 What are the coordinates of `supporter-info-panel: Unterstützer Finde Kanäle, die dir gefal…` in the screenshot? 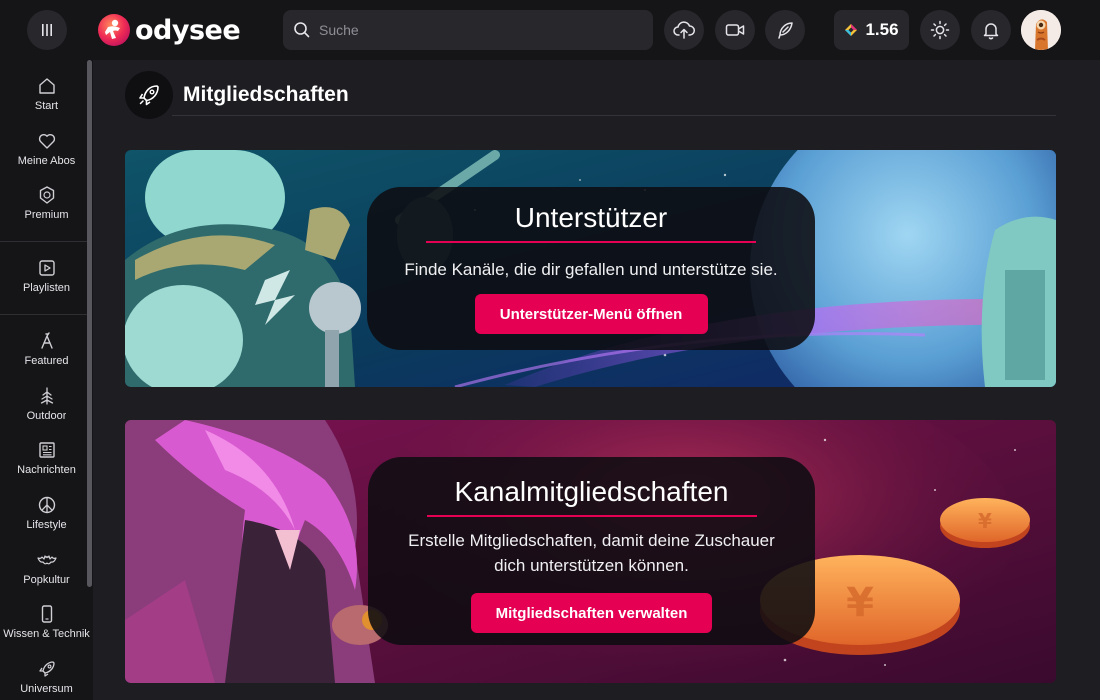 It's located at (591, 268).